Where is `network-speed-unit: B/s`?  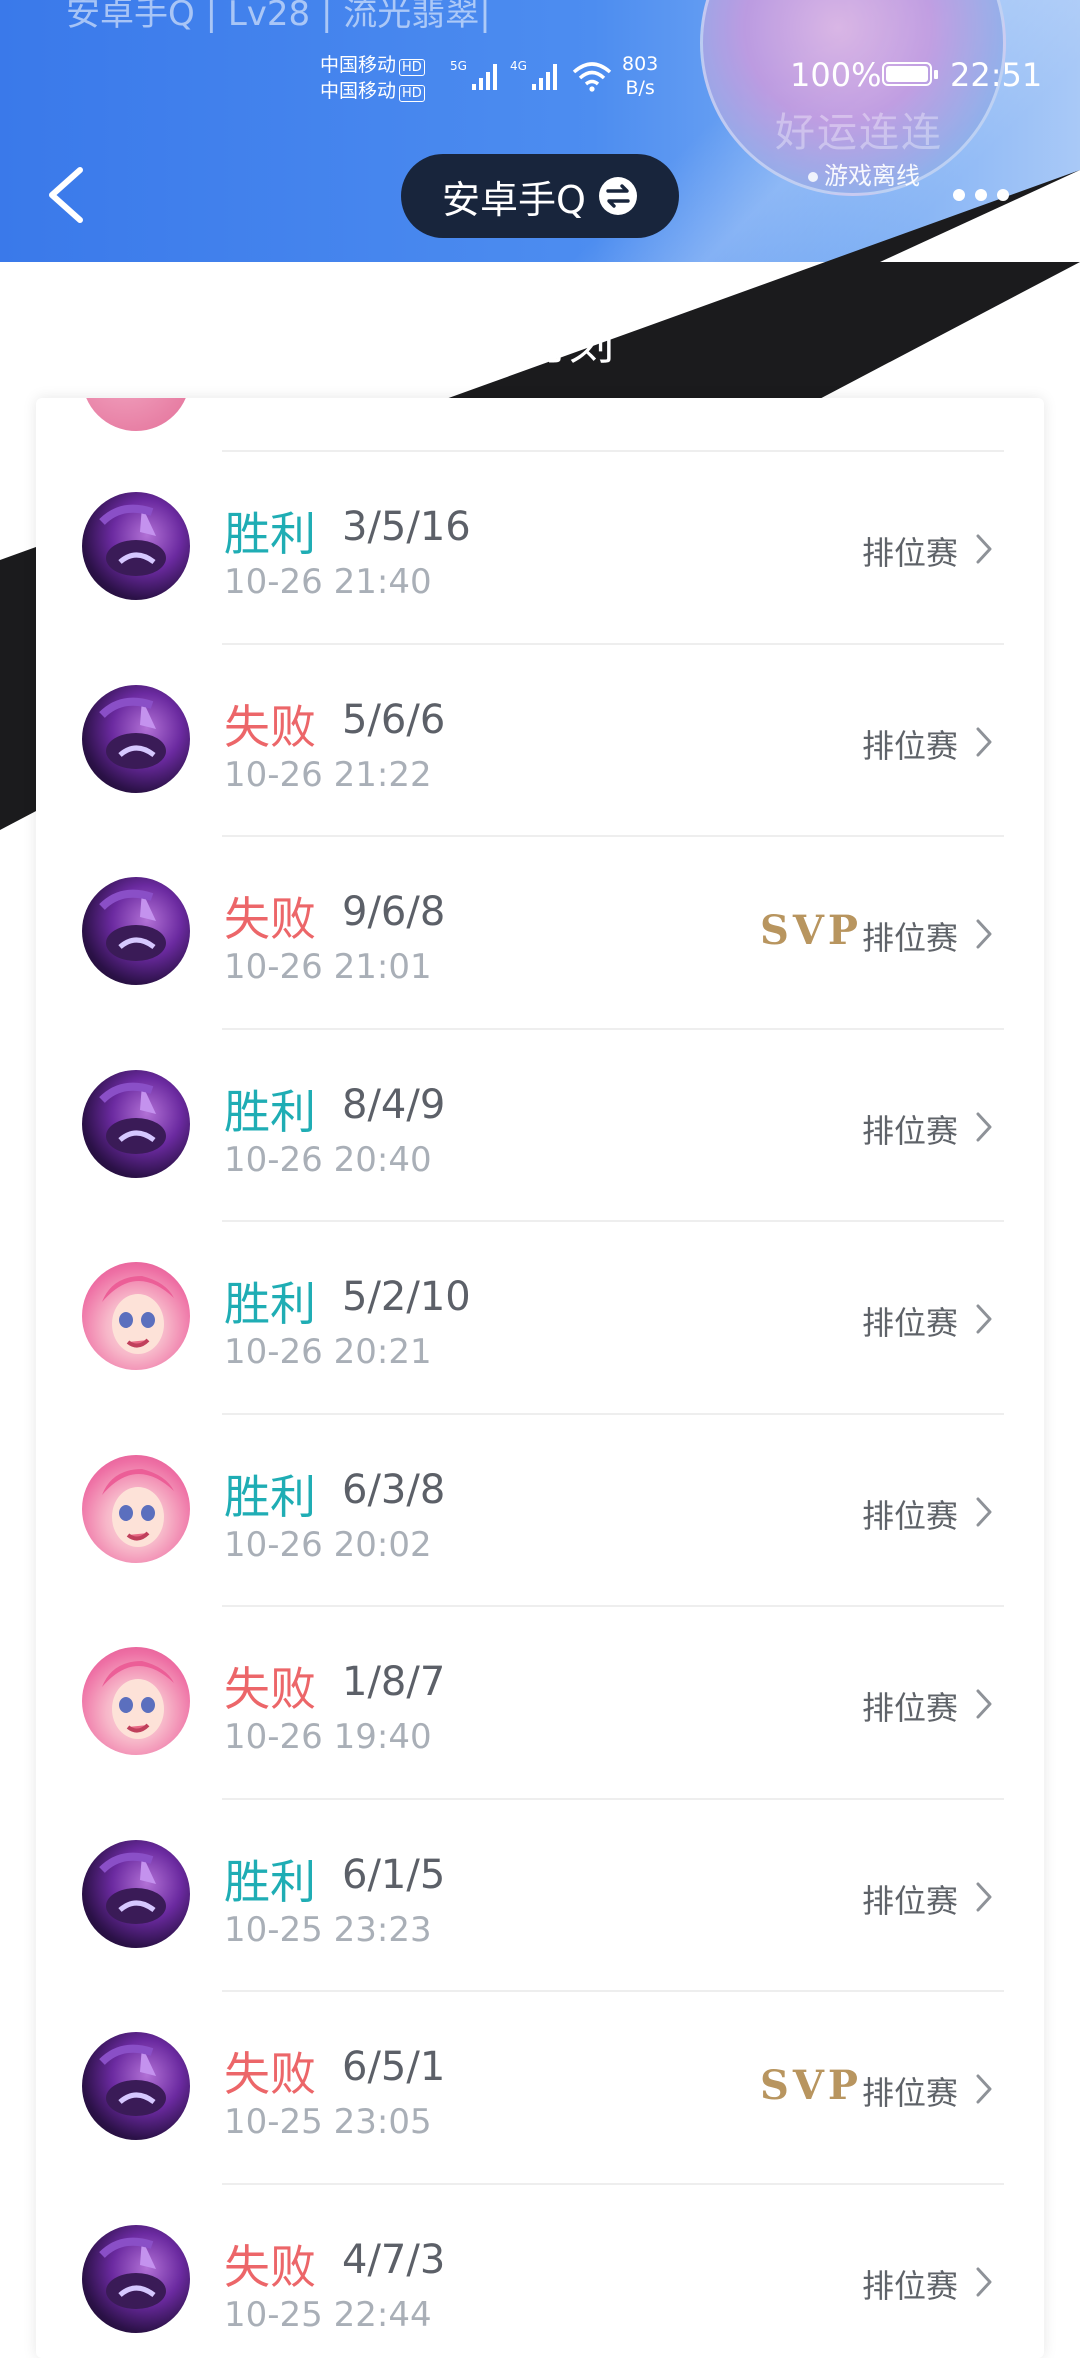 network-speed-unit: B/s is located at coordinates (640, 88).